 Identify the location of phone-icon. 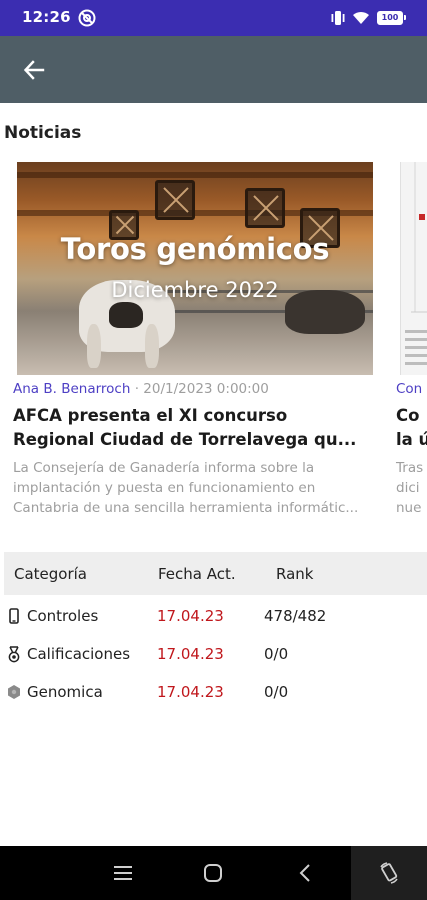
(14, 616).